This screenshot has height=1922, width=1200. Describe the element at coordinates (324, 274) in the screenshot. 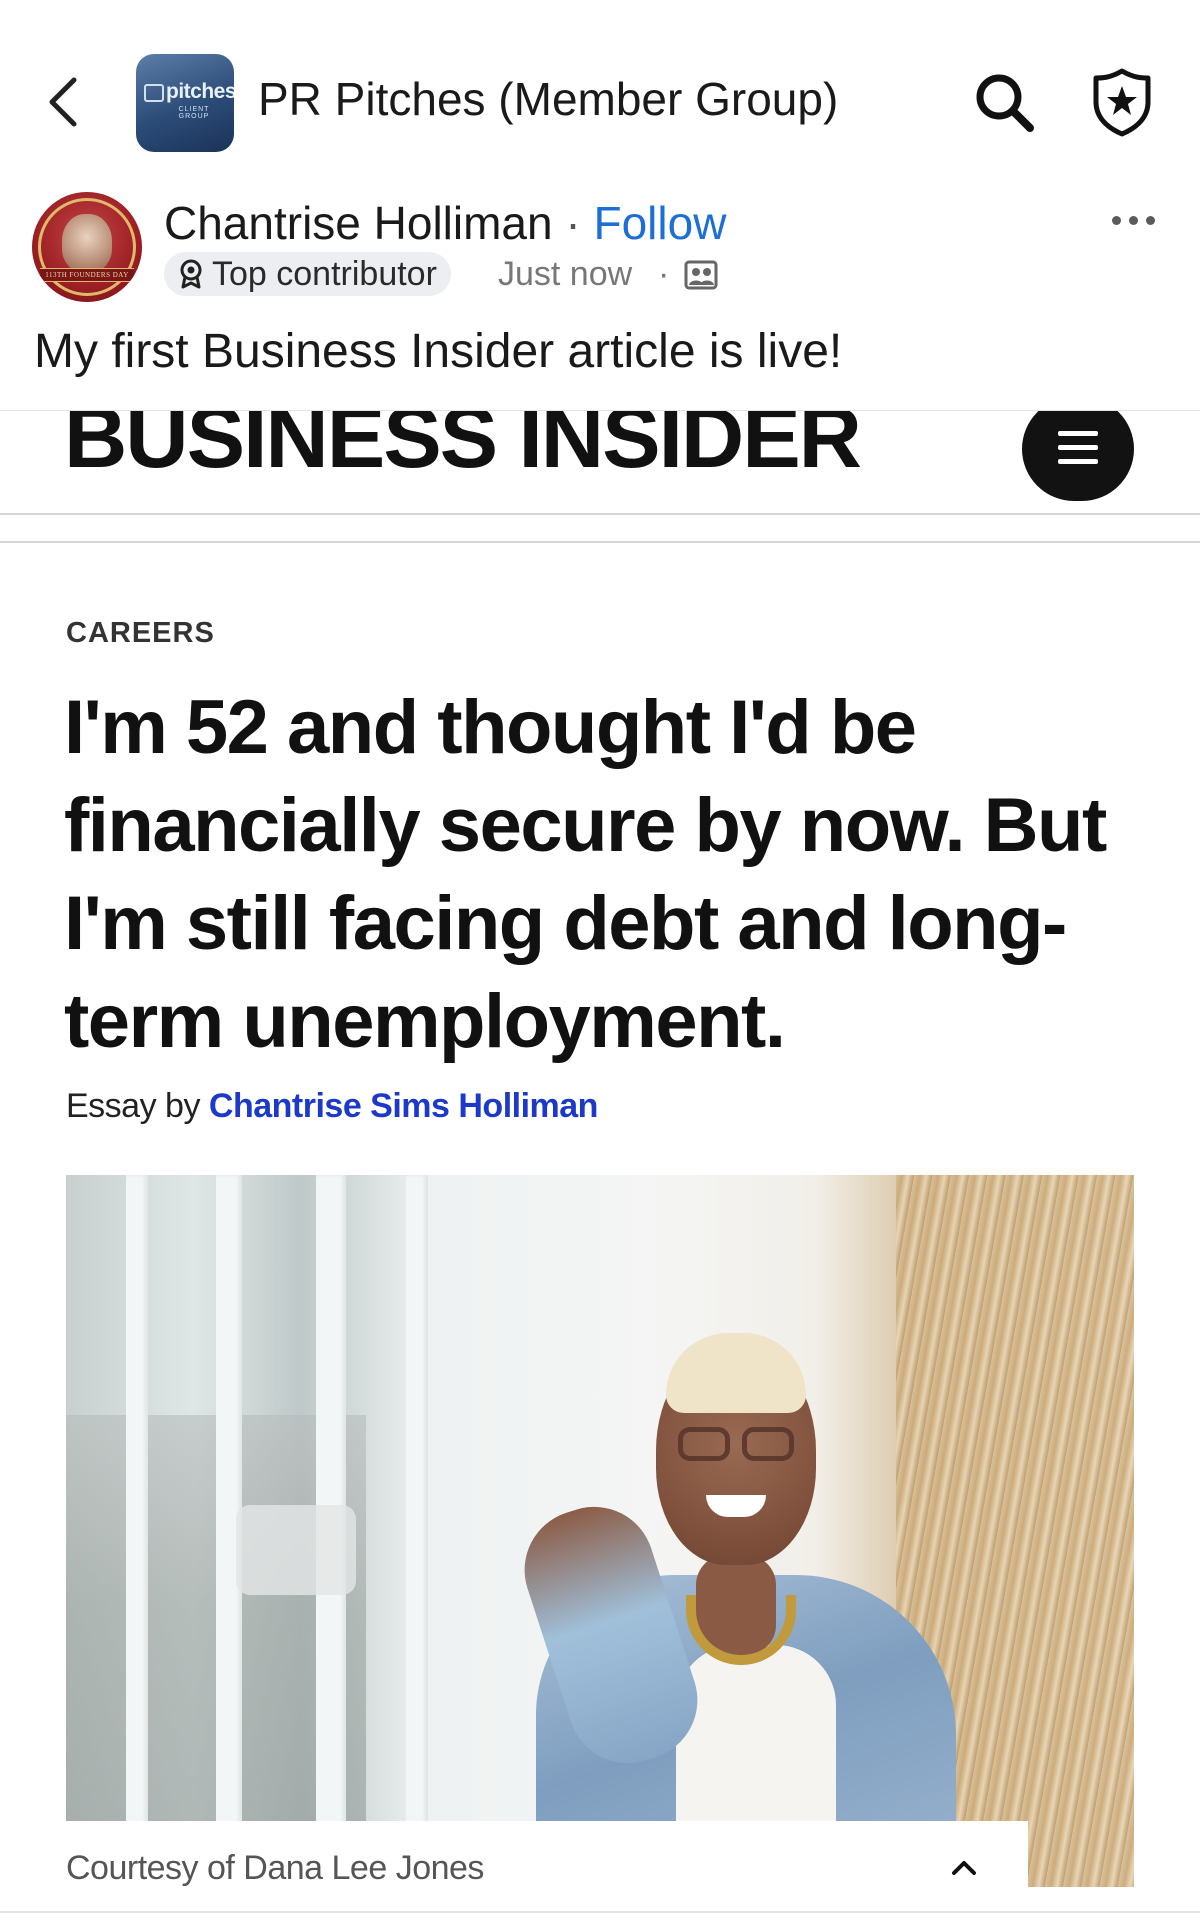

I see `badge-label: Top contributor` at that location.